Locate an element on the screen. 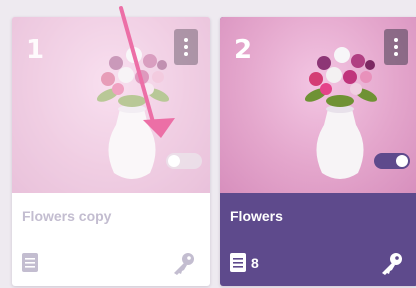 Image resolution: width=416 pixels, height=288 pixels. card-number: 2 is located at coordinates (243, 50).